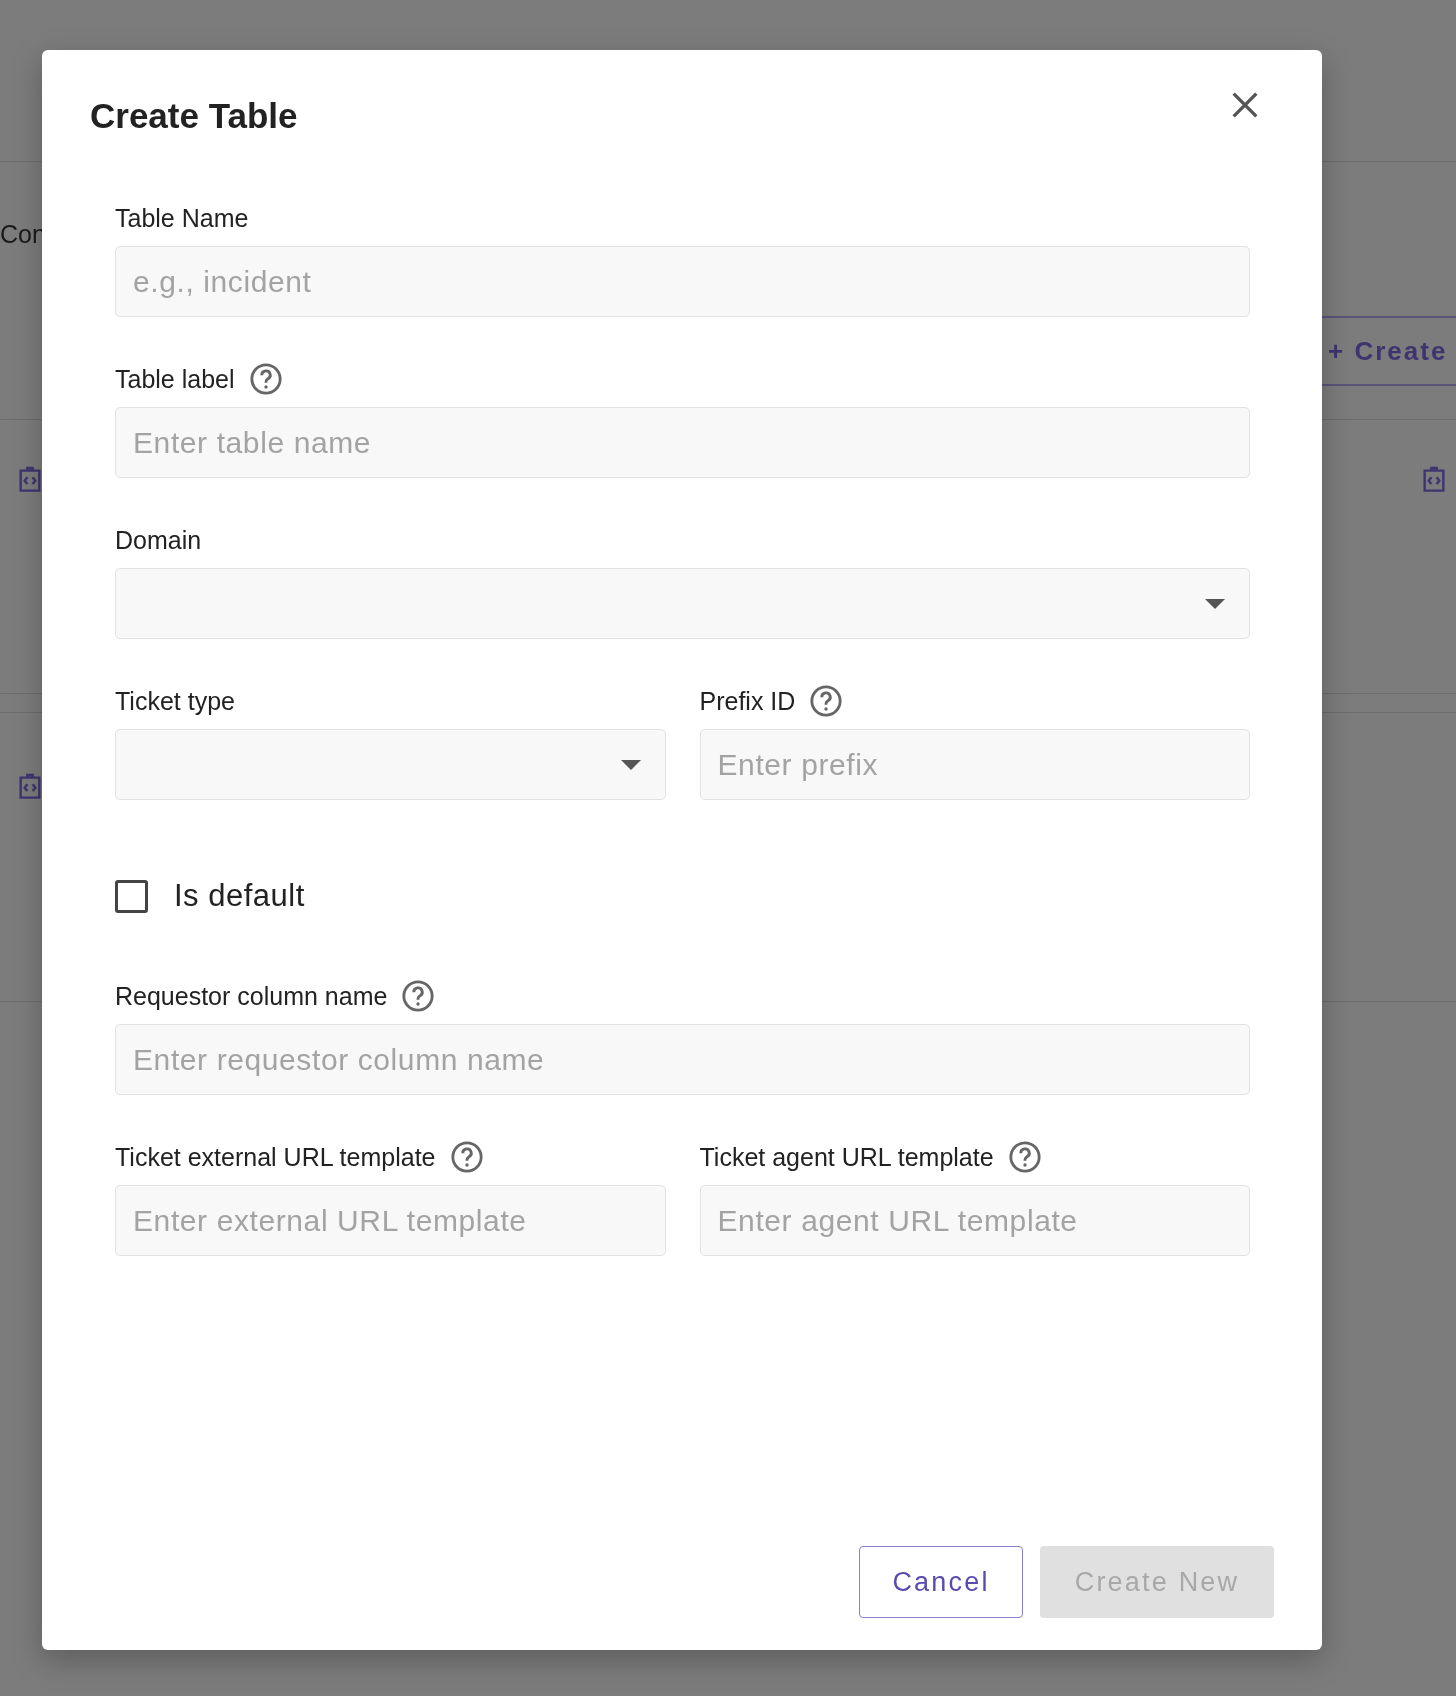  What do you see at coordinates (390, 1220) in the screenshot?
I see `text-field: Enter external URL template` at bounding box center [390, 1220].